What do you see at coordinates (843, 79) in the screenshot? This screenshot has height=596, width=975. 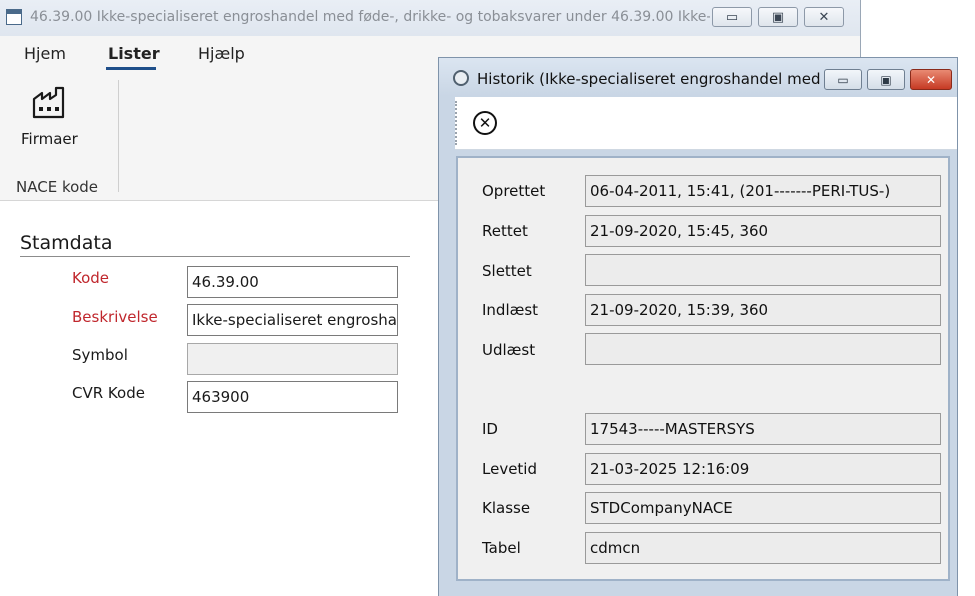 I see `historik-minimize-button: ▭` at bounding box center [843, 79].